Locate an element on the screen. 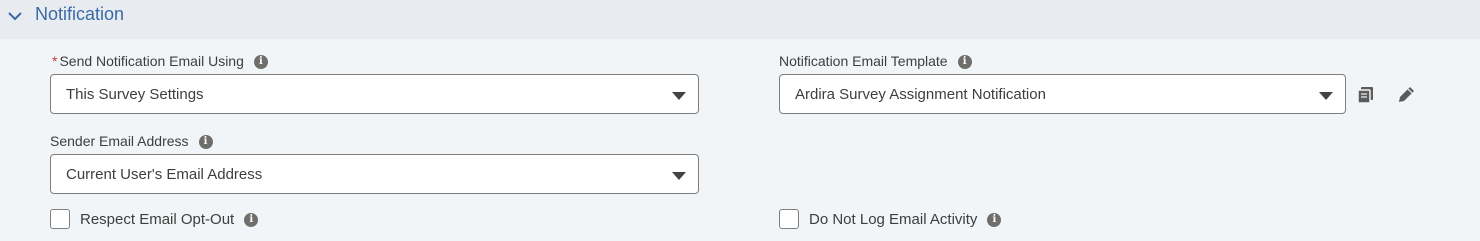 This screenshot has height=241, width=1480. template-label-text: Notification Email Template is located at coordinates (863, 61).